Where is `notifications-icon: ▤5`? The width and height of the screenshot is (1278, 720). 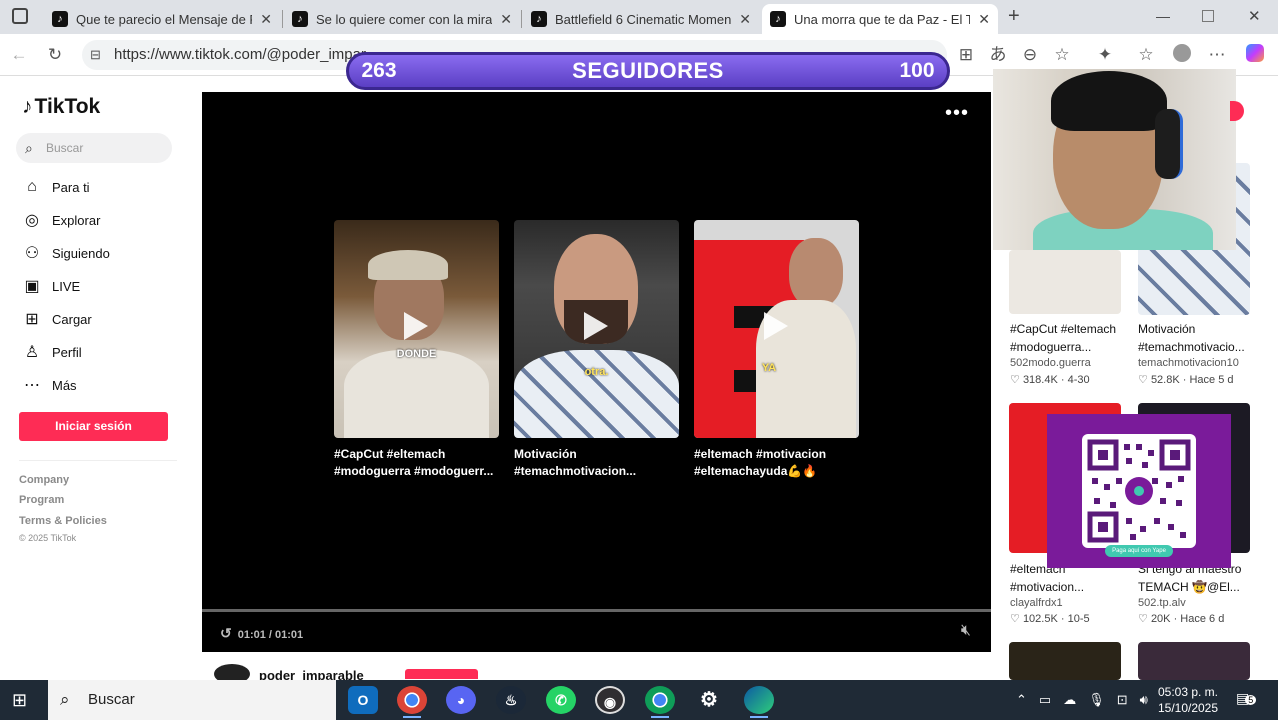 notifications-icon: ▤5 is located at coordinates (1246, 698).